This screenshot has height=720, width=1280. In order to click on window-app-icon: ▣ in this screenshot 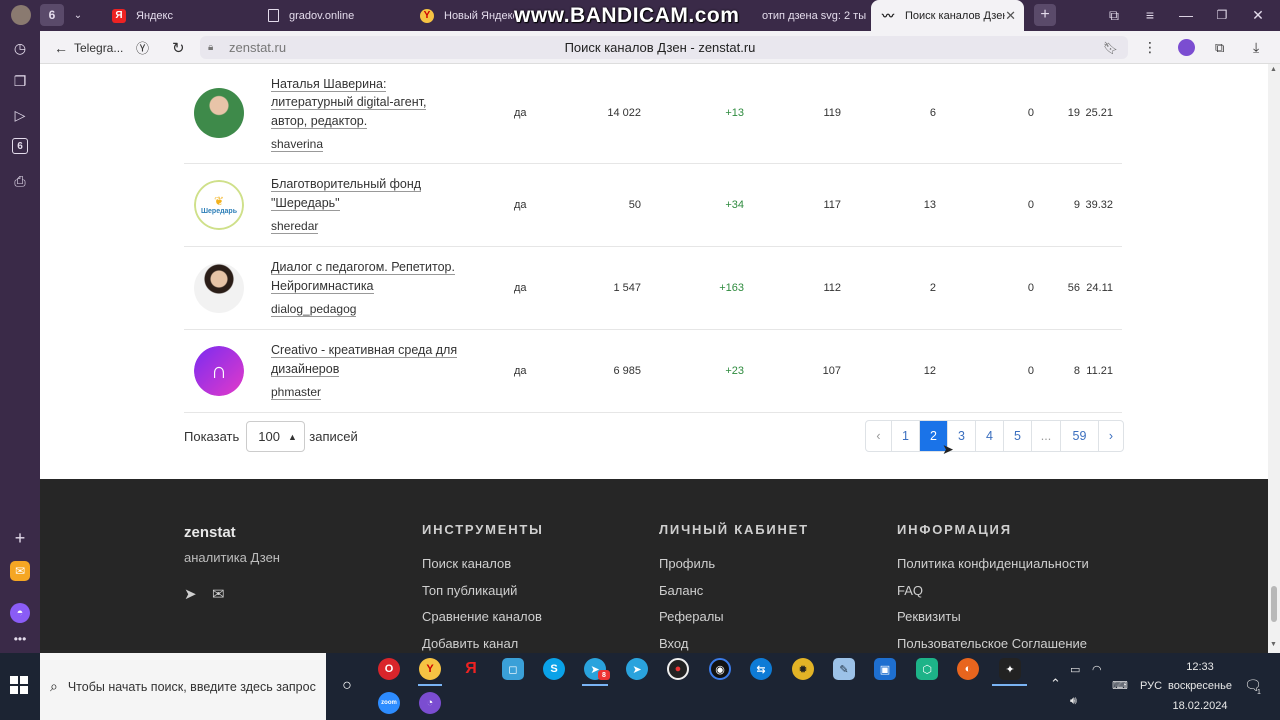, I will do `click(885, 669)`.